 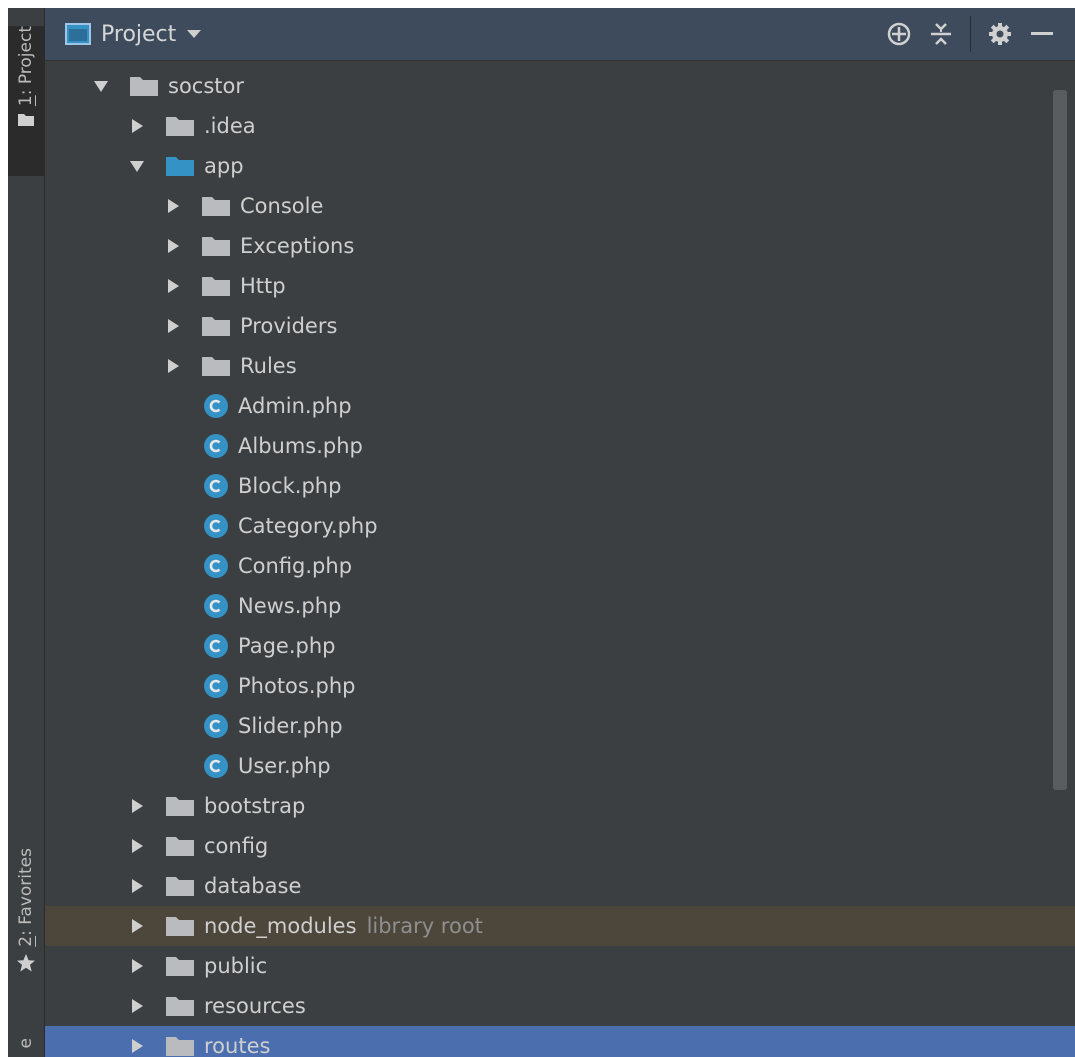 I want to click on tree-folder-row: resources, so click(x=560, y=1006).